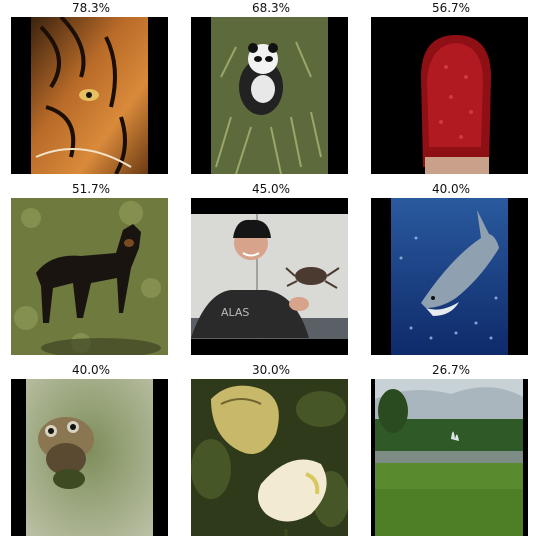 This screenshot has height=540, width=540. Describe the element at coordinates (269, 457) in the screenshot. I see `butterfly-image` at that location.